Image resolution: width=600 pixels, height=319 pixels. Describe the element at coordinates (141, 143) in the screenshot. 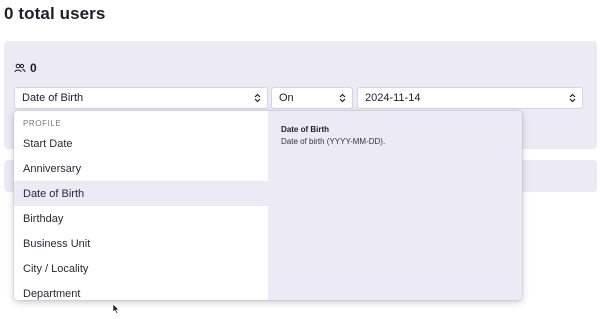

I see `dropdown-item-start-date: Start Date` at that location.